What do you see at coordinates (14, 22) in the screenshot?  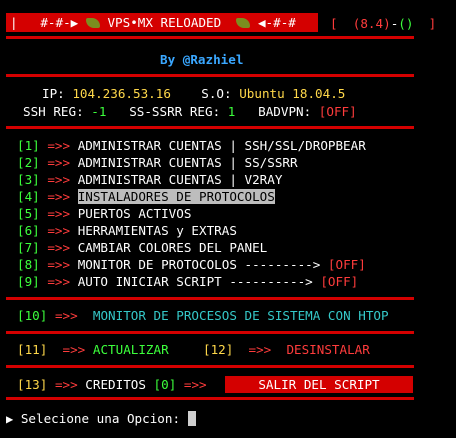 I see `left-bracket: |` at bounding box center [14, 22].